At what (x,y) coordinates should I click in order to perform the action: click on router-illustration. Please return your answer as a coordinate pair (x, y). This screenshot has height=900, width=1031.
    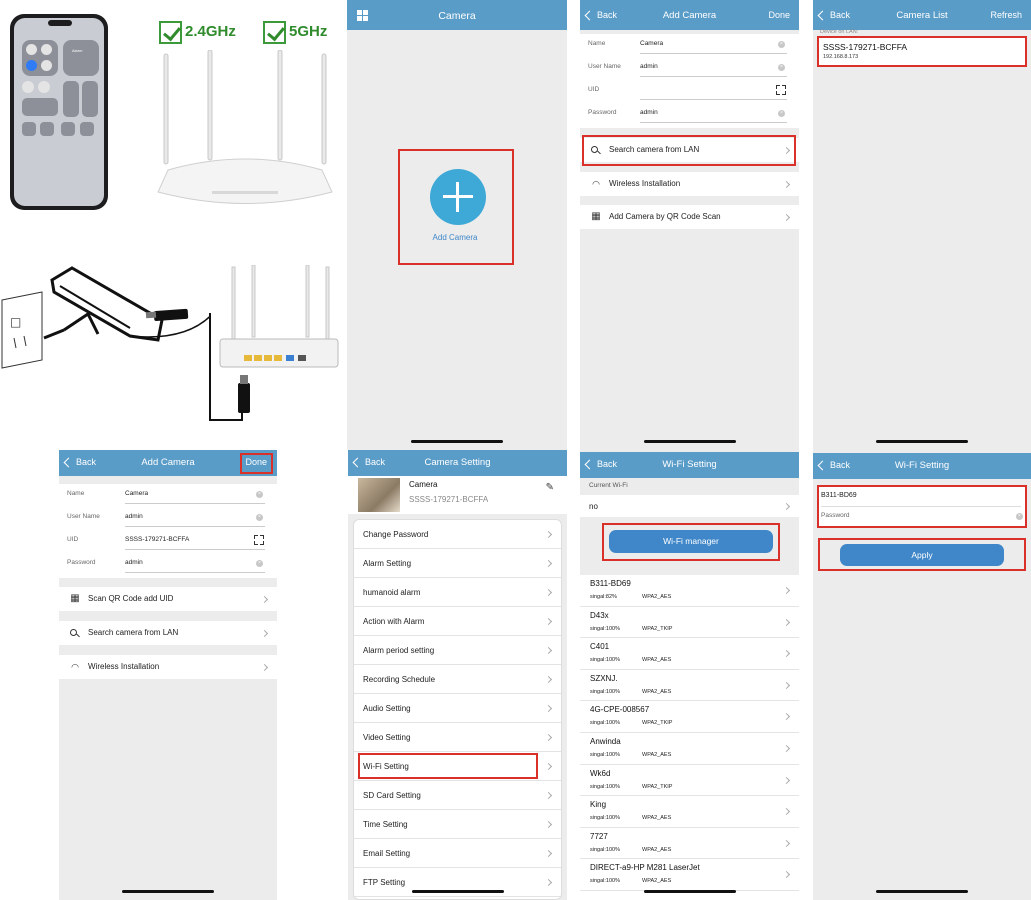
    Looking at the image, I should click on (245, 127).